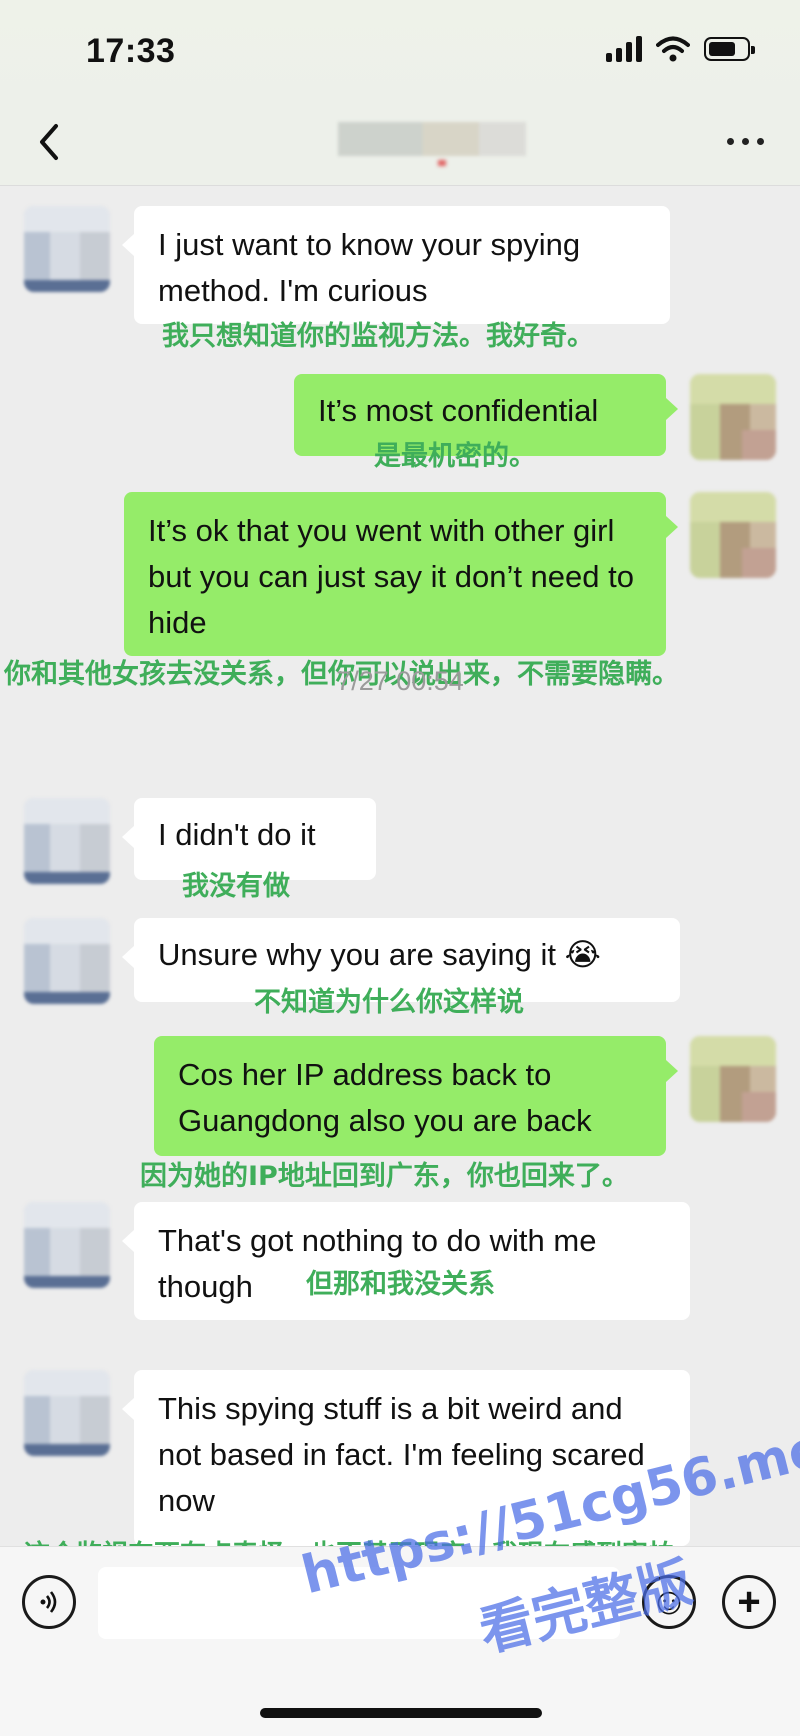 The width and height of the screenshot is (800, 1736). What do you see at coordinates (400, 55) in the screenshot?
I see `status-bar: 17:33` at bounding box center [400, 55].